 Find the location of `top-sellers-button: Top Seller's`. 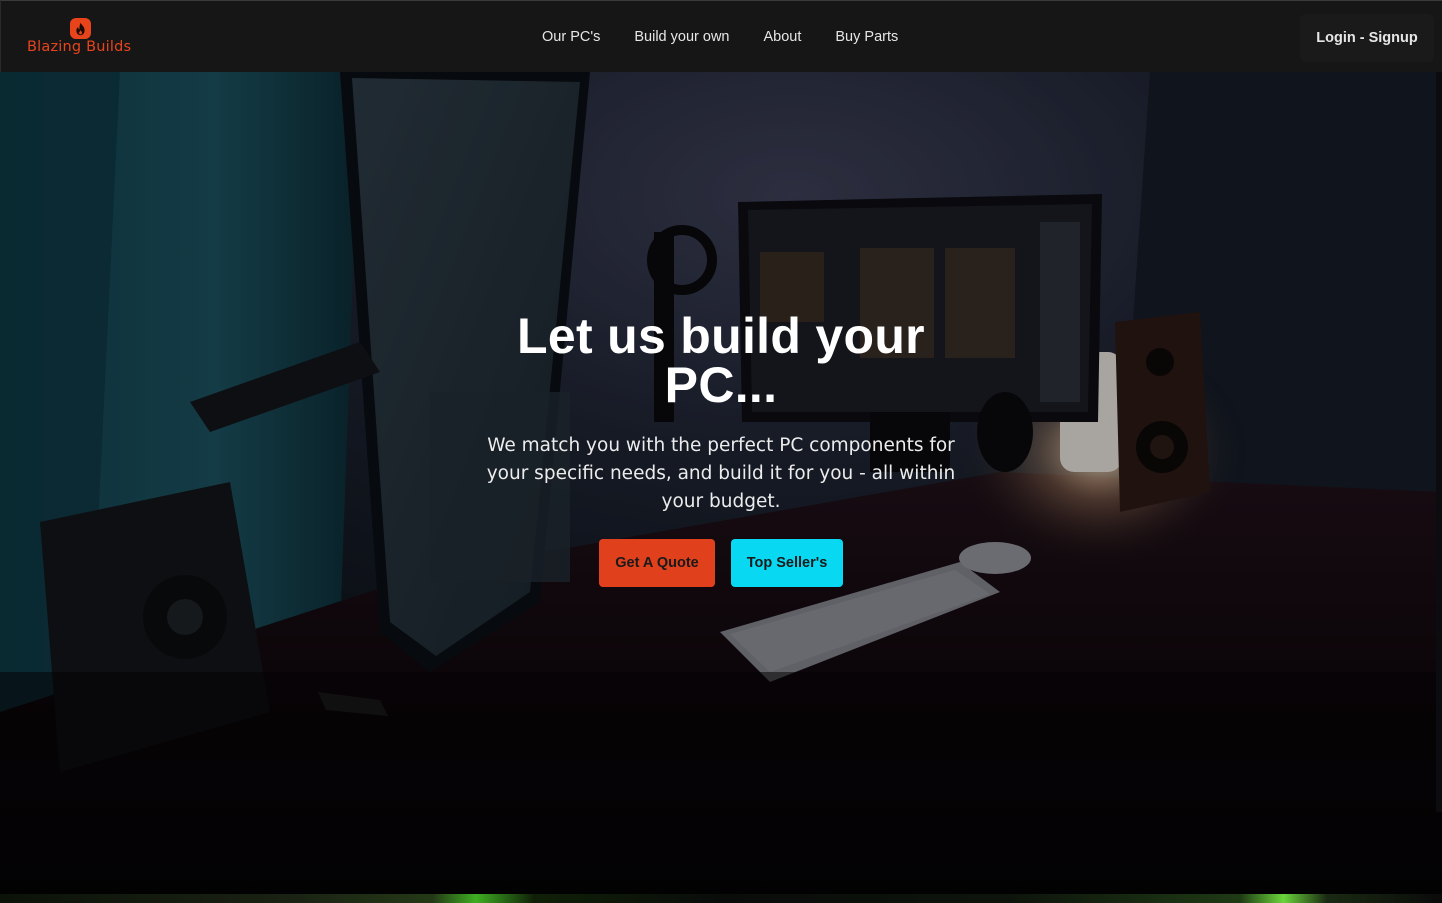

top-sellers-button: Top Seller's is located at coordinates (787, 563).